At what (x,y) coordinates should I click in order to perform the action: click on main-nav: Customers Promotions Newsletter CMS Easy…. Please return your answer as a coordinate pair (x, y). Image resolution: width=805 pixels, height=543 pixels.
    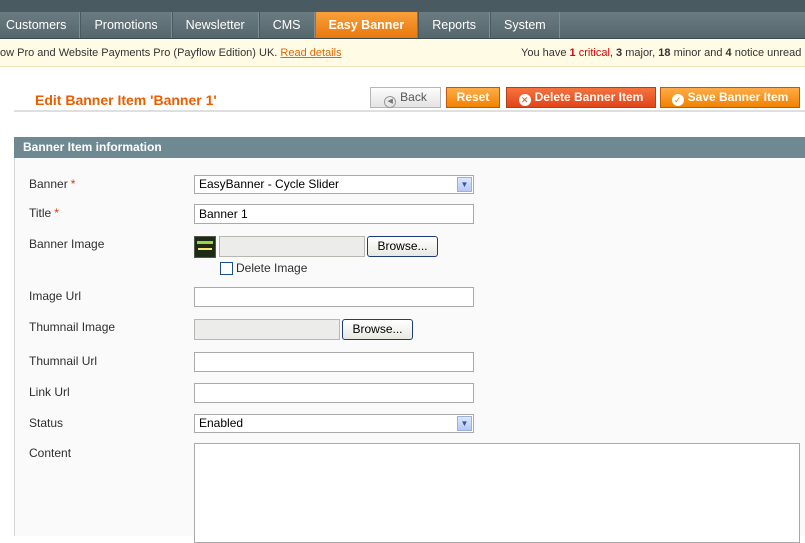
    Looking at the image, I should click on (402, 25).